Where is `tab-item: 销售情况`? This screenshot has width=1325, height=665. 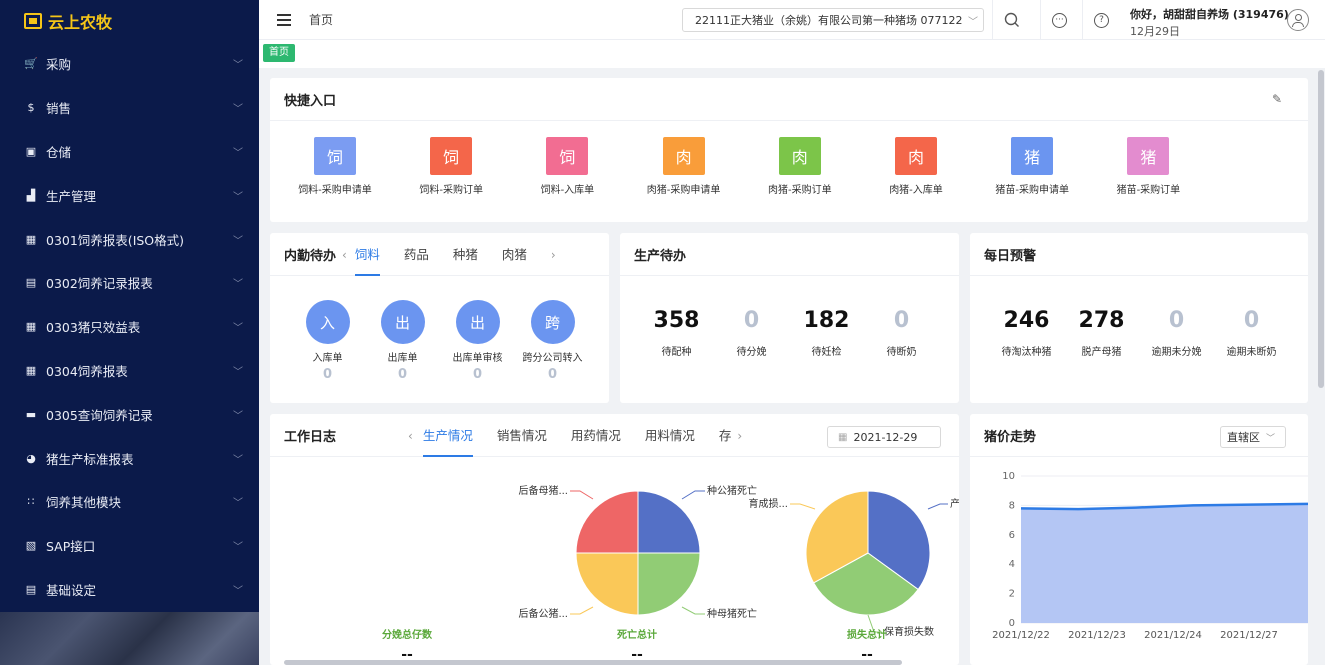
tab-item: 销售情况 is located at coordinates (522, 435).